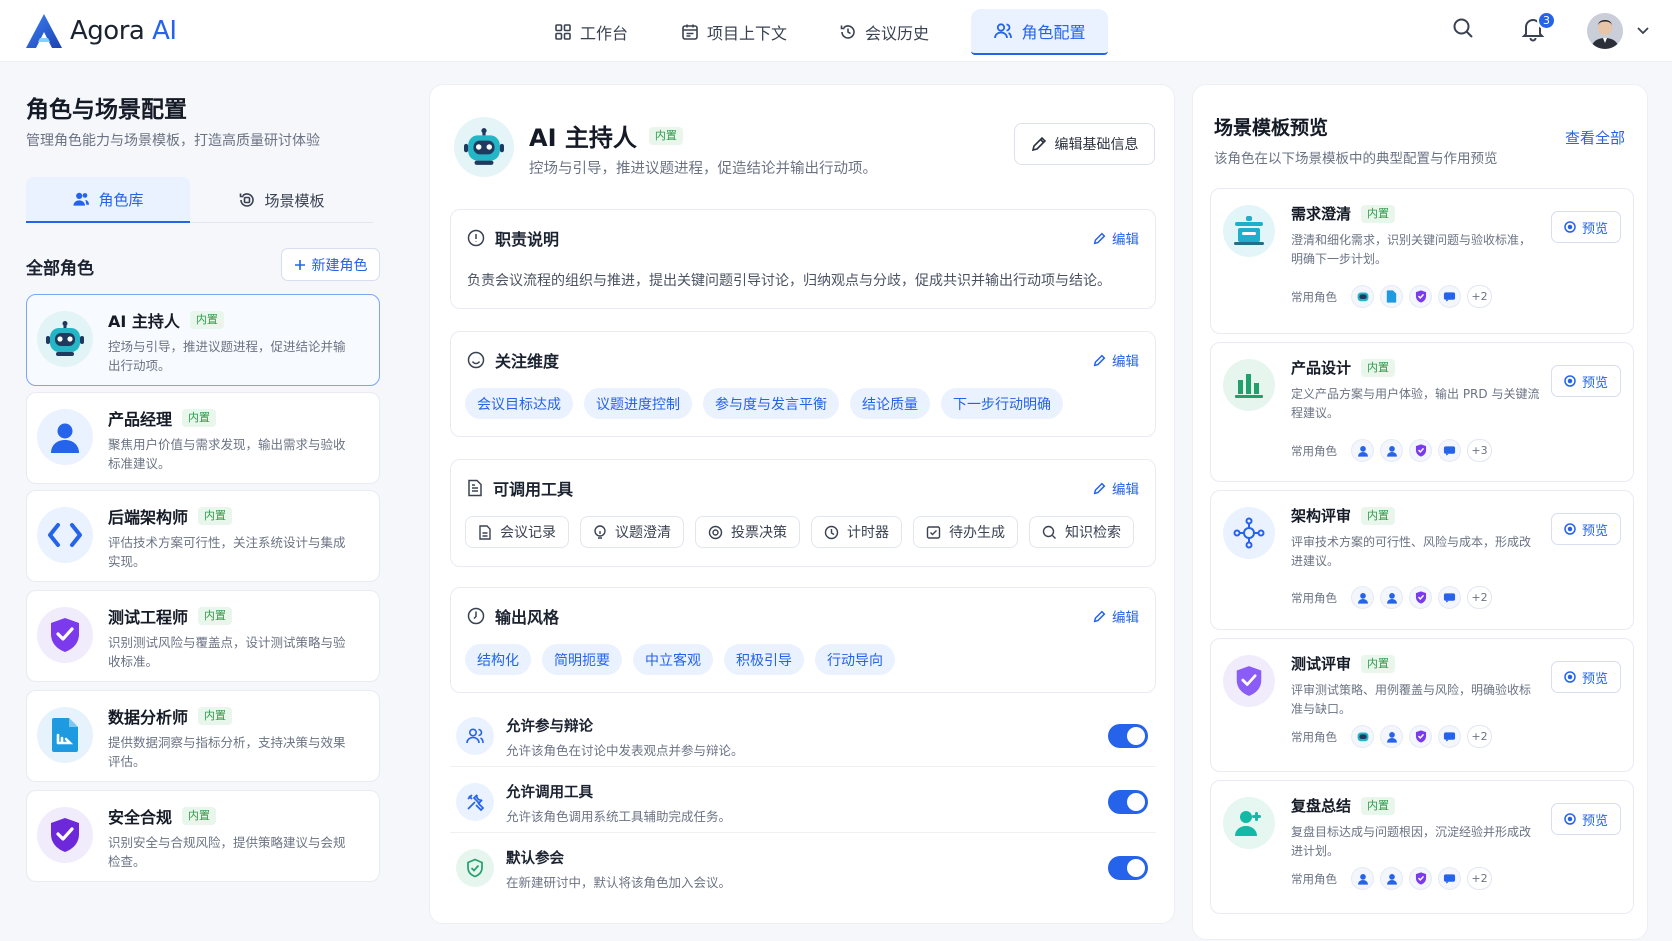 The image size is (1672, 941). I want to click on role-card-test-engineer: 测试工程师 内置 识别测试风险与覆盖点，设计测试策略与验收标准。, so click(203, 636).